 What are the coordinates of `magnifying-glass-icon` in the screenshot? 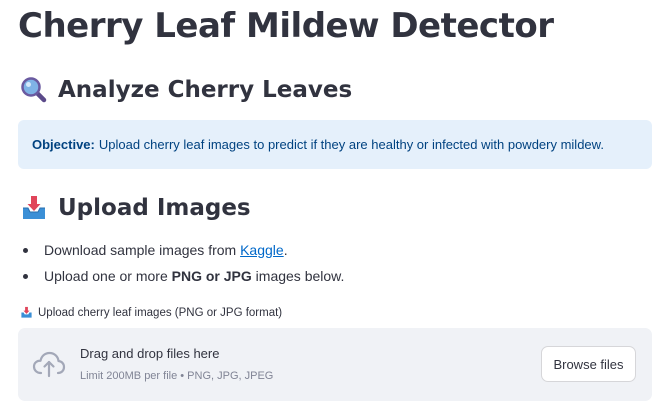 It's located at (34, 90).